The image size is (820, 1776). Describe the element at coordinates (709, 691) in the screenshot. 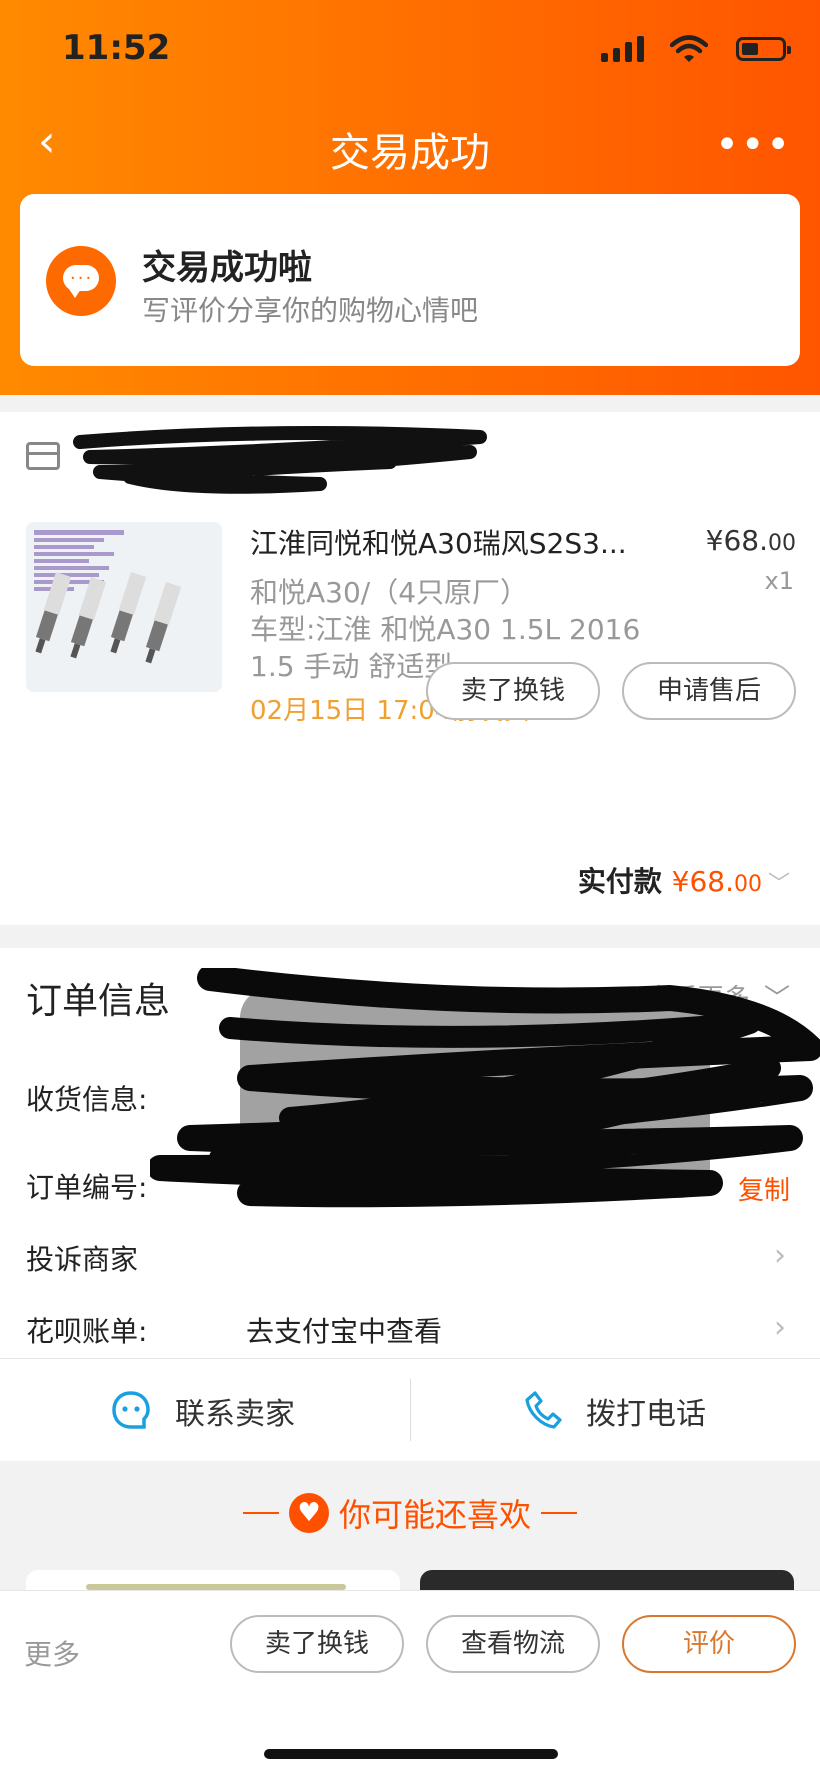

I see `after-sale-button: 申请售后` at that location.